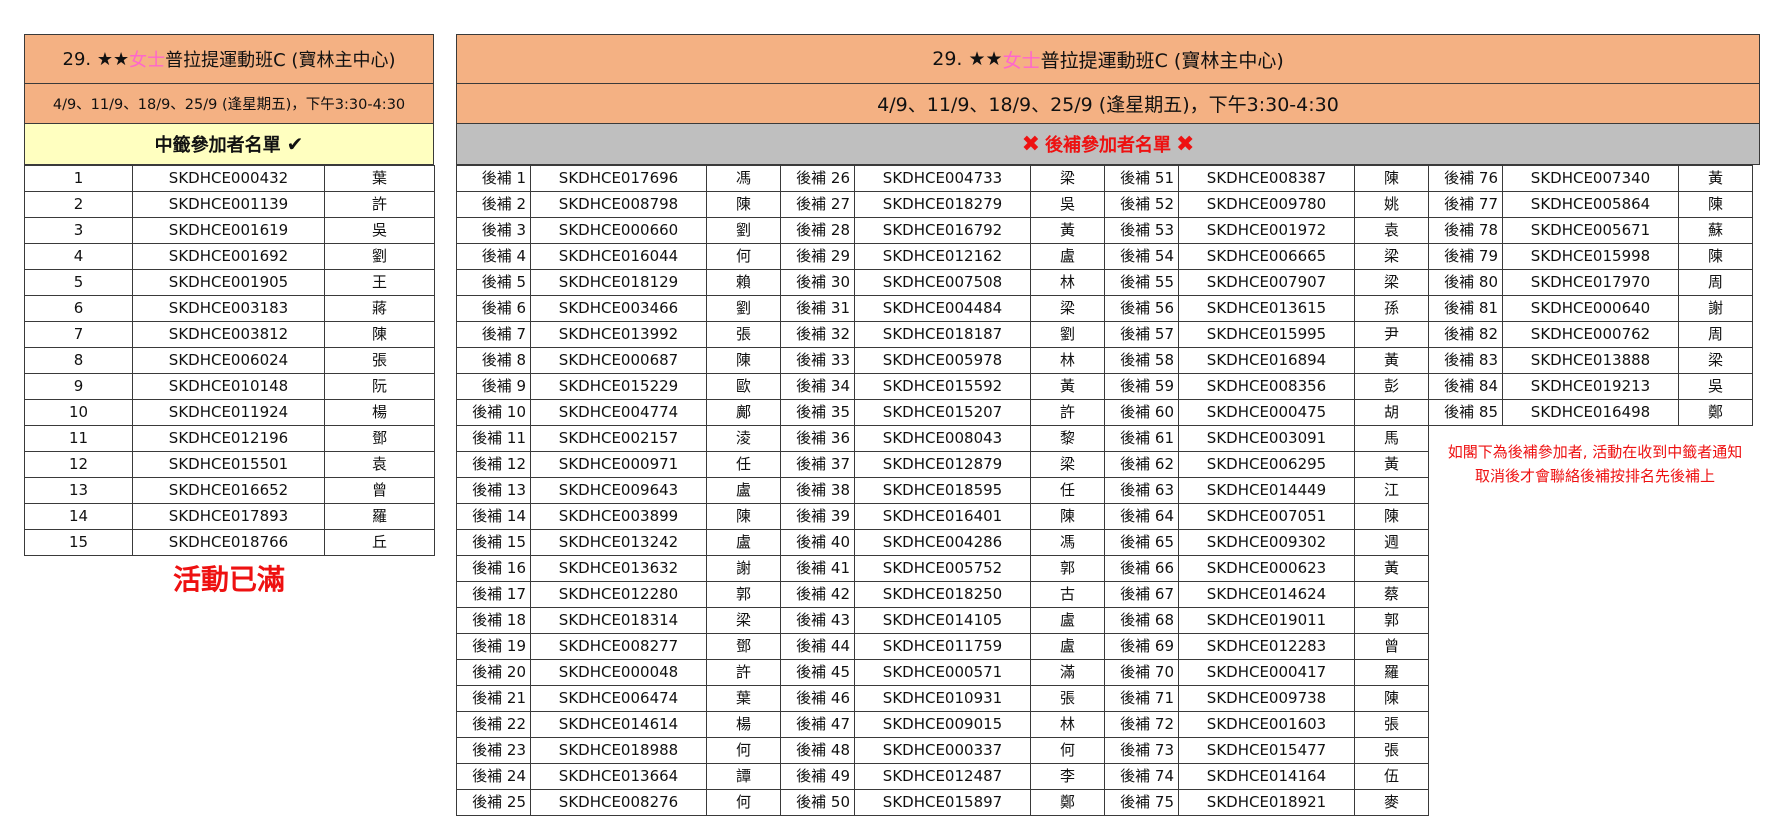  What do you see at coordinates (942, 178) in the screenshot?
I see `waitlist-id: SKDHCE004733` at bounding box center [942, 178].